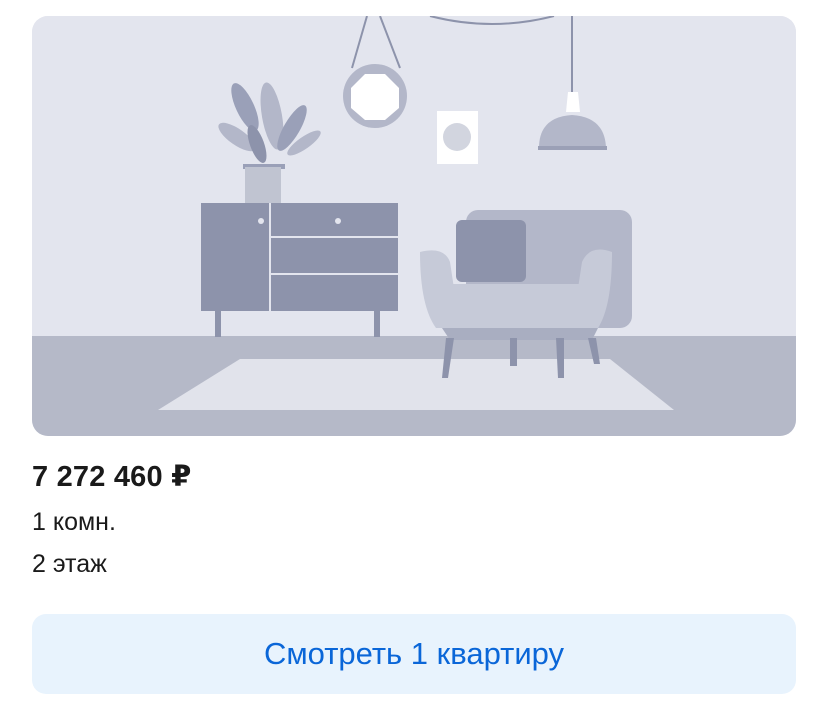 This screenshot has height=726, width=828. Describe the element at coordinates (74, 522) in the screenshot. I see `rooms-count: 1 комн.` at that location.